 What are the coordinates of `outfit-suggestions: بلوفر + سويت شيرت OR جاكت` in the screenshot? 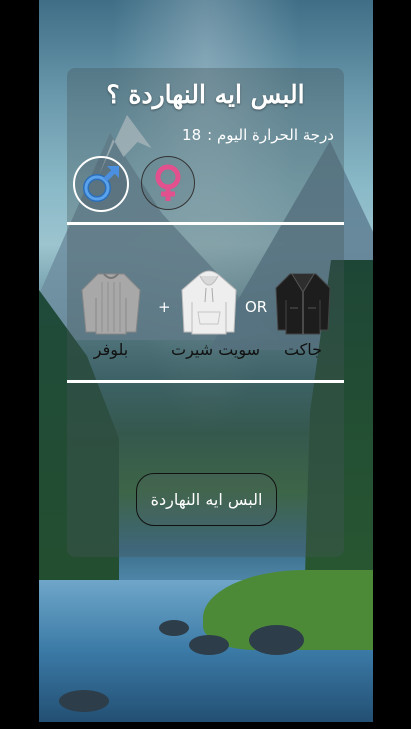 It's located at (205, 318).